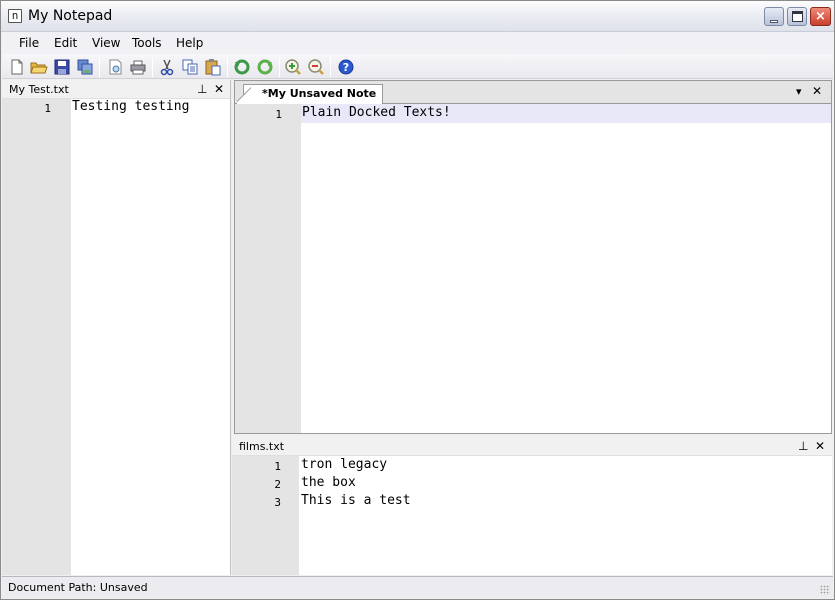  What do you see at coordinates (417, 43) in the screenshot?
I see `menu-bar: File Edit View Tools Help` at bounding box center [417, 43].